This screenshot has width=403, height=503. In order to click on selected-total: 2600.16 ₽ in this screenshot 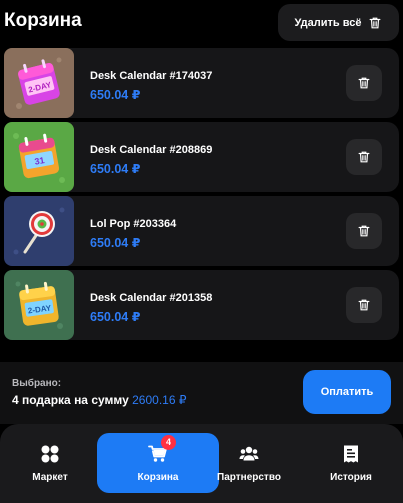, I will do `click(159, 400)`.